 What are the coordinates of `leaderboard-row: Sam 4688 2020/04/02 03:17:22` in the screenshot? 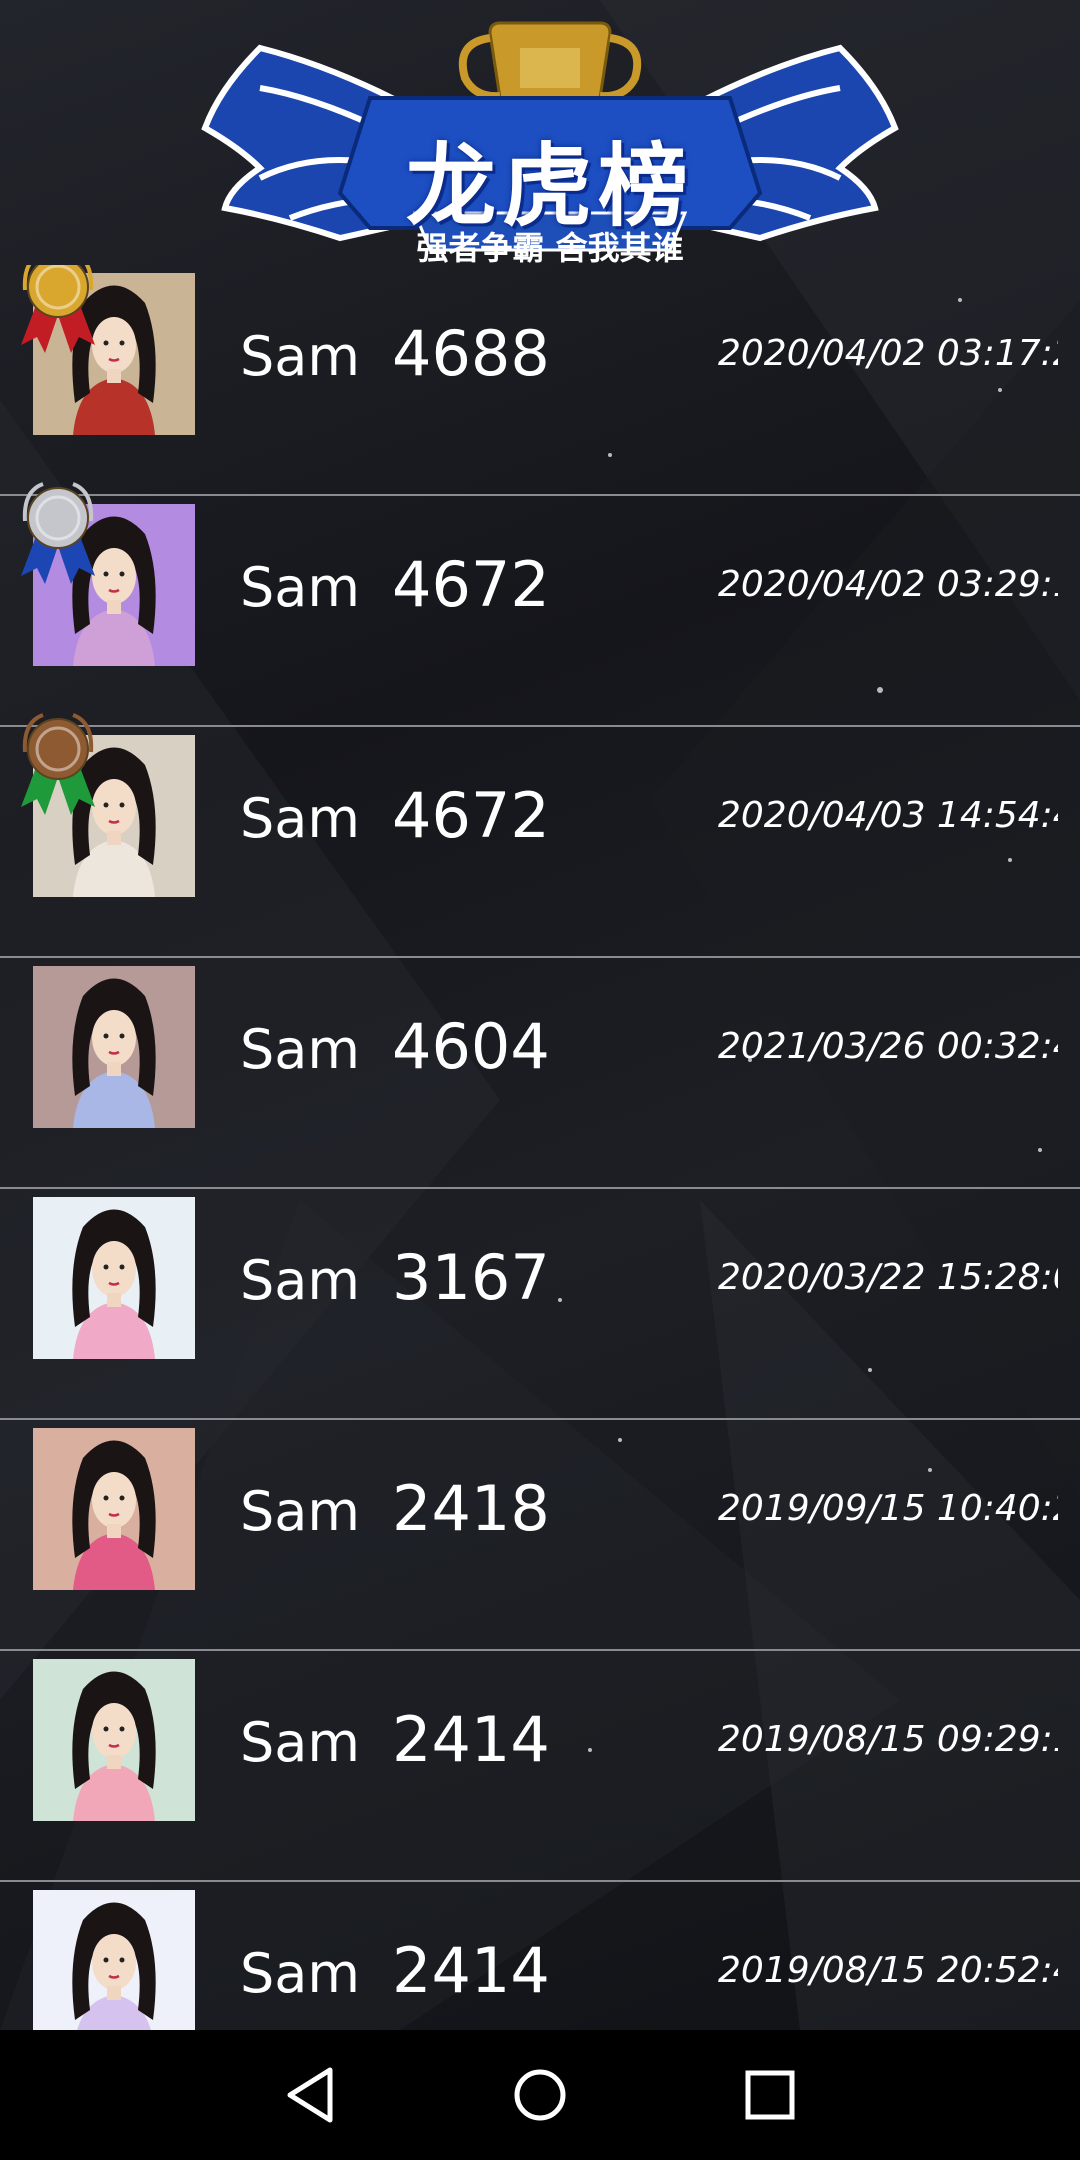 It's located at (540, 380).